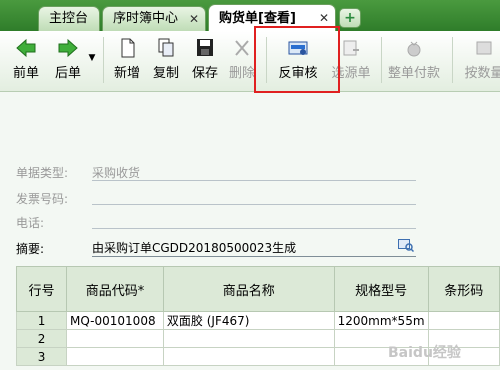 This screenshot has width=500, height=370. Describe the element at coordinates (248, 320) in the screenshot. I see `cell-name: 双面胶 (JF467)` at that location.